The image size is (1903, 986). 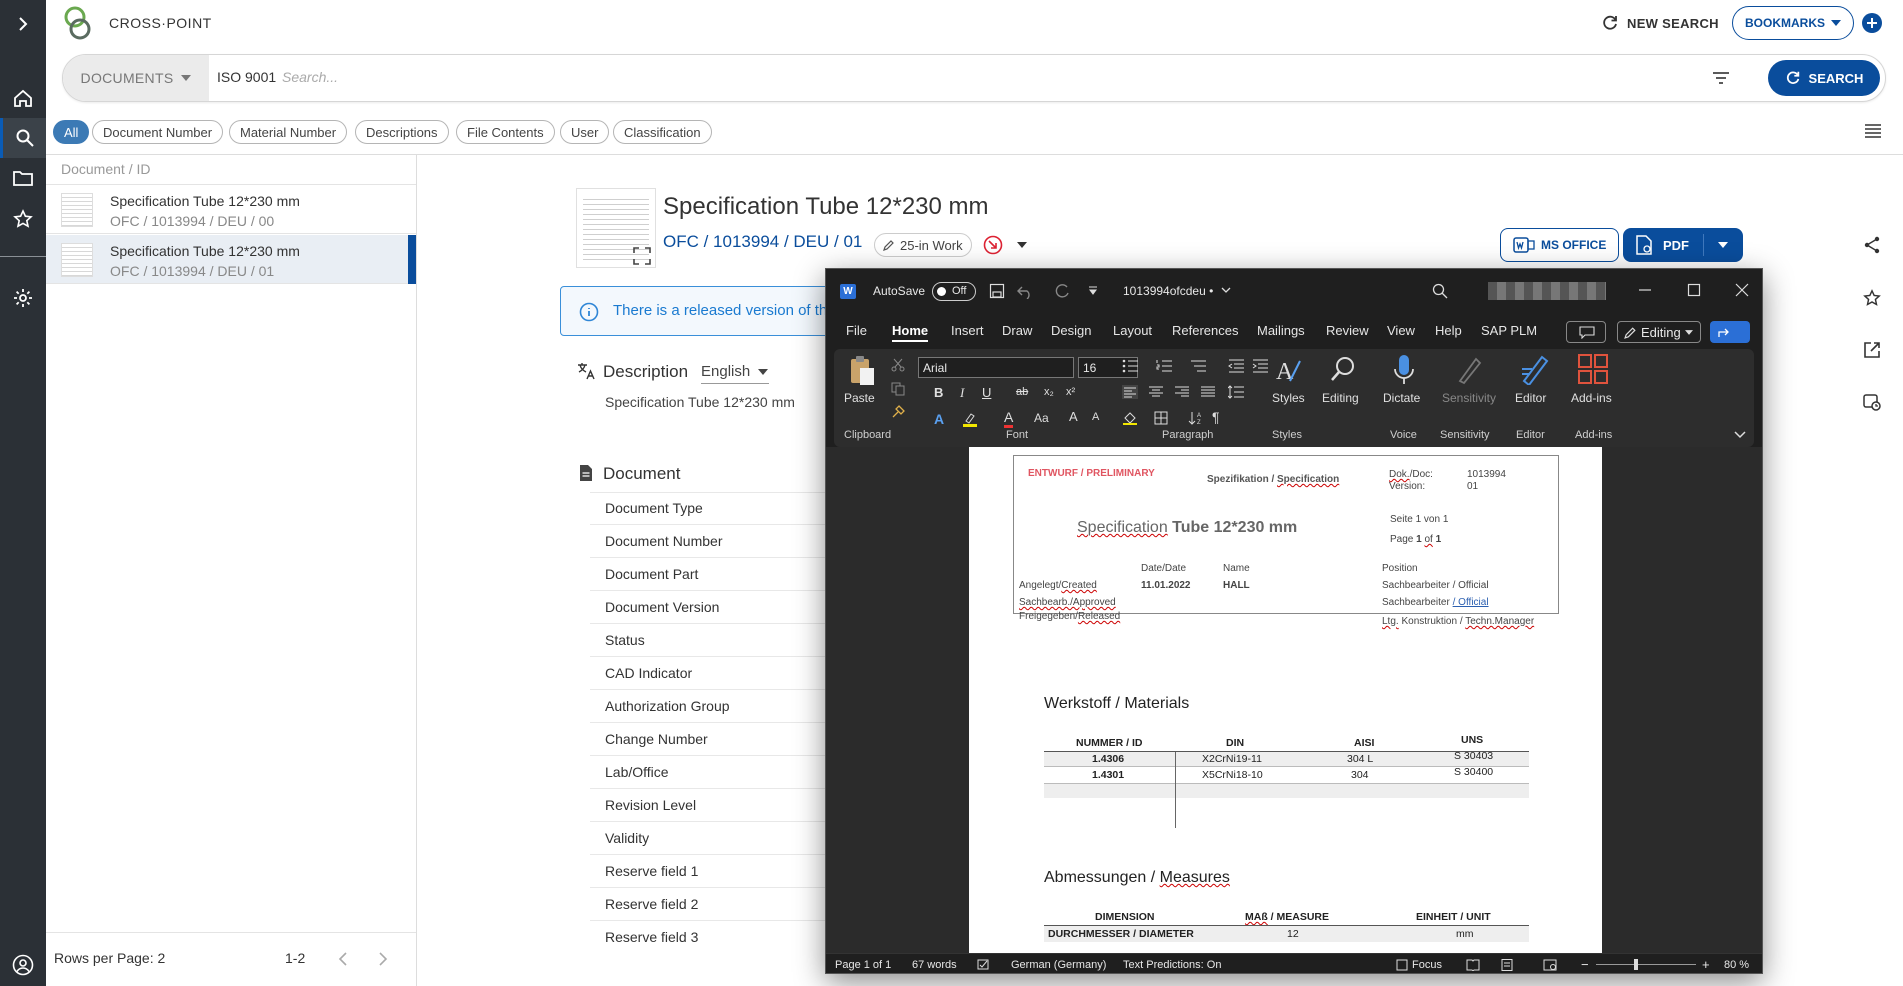 I want to click on borders-icon, so click(x=1161, y=418).